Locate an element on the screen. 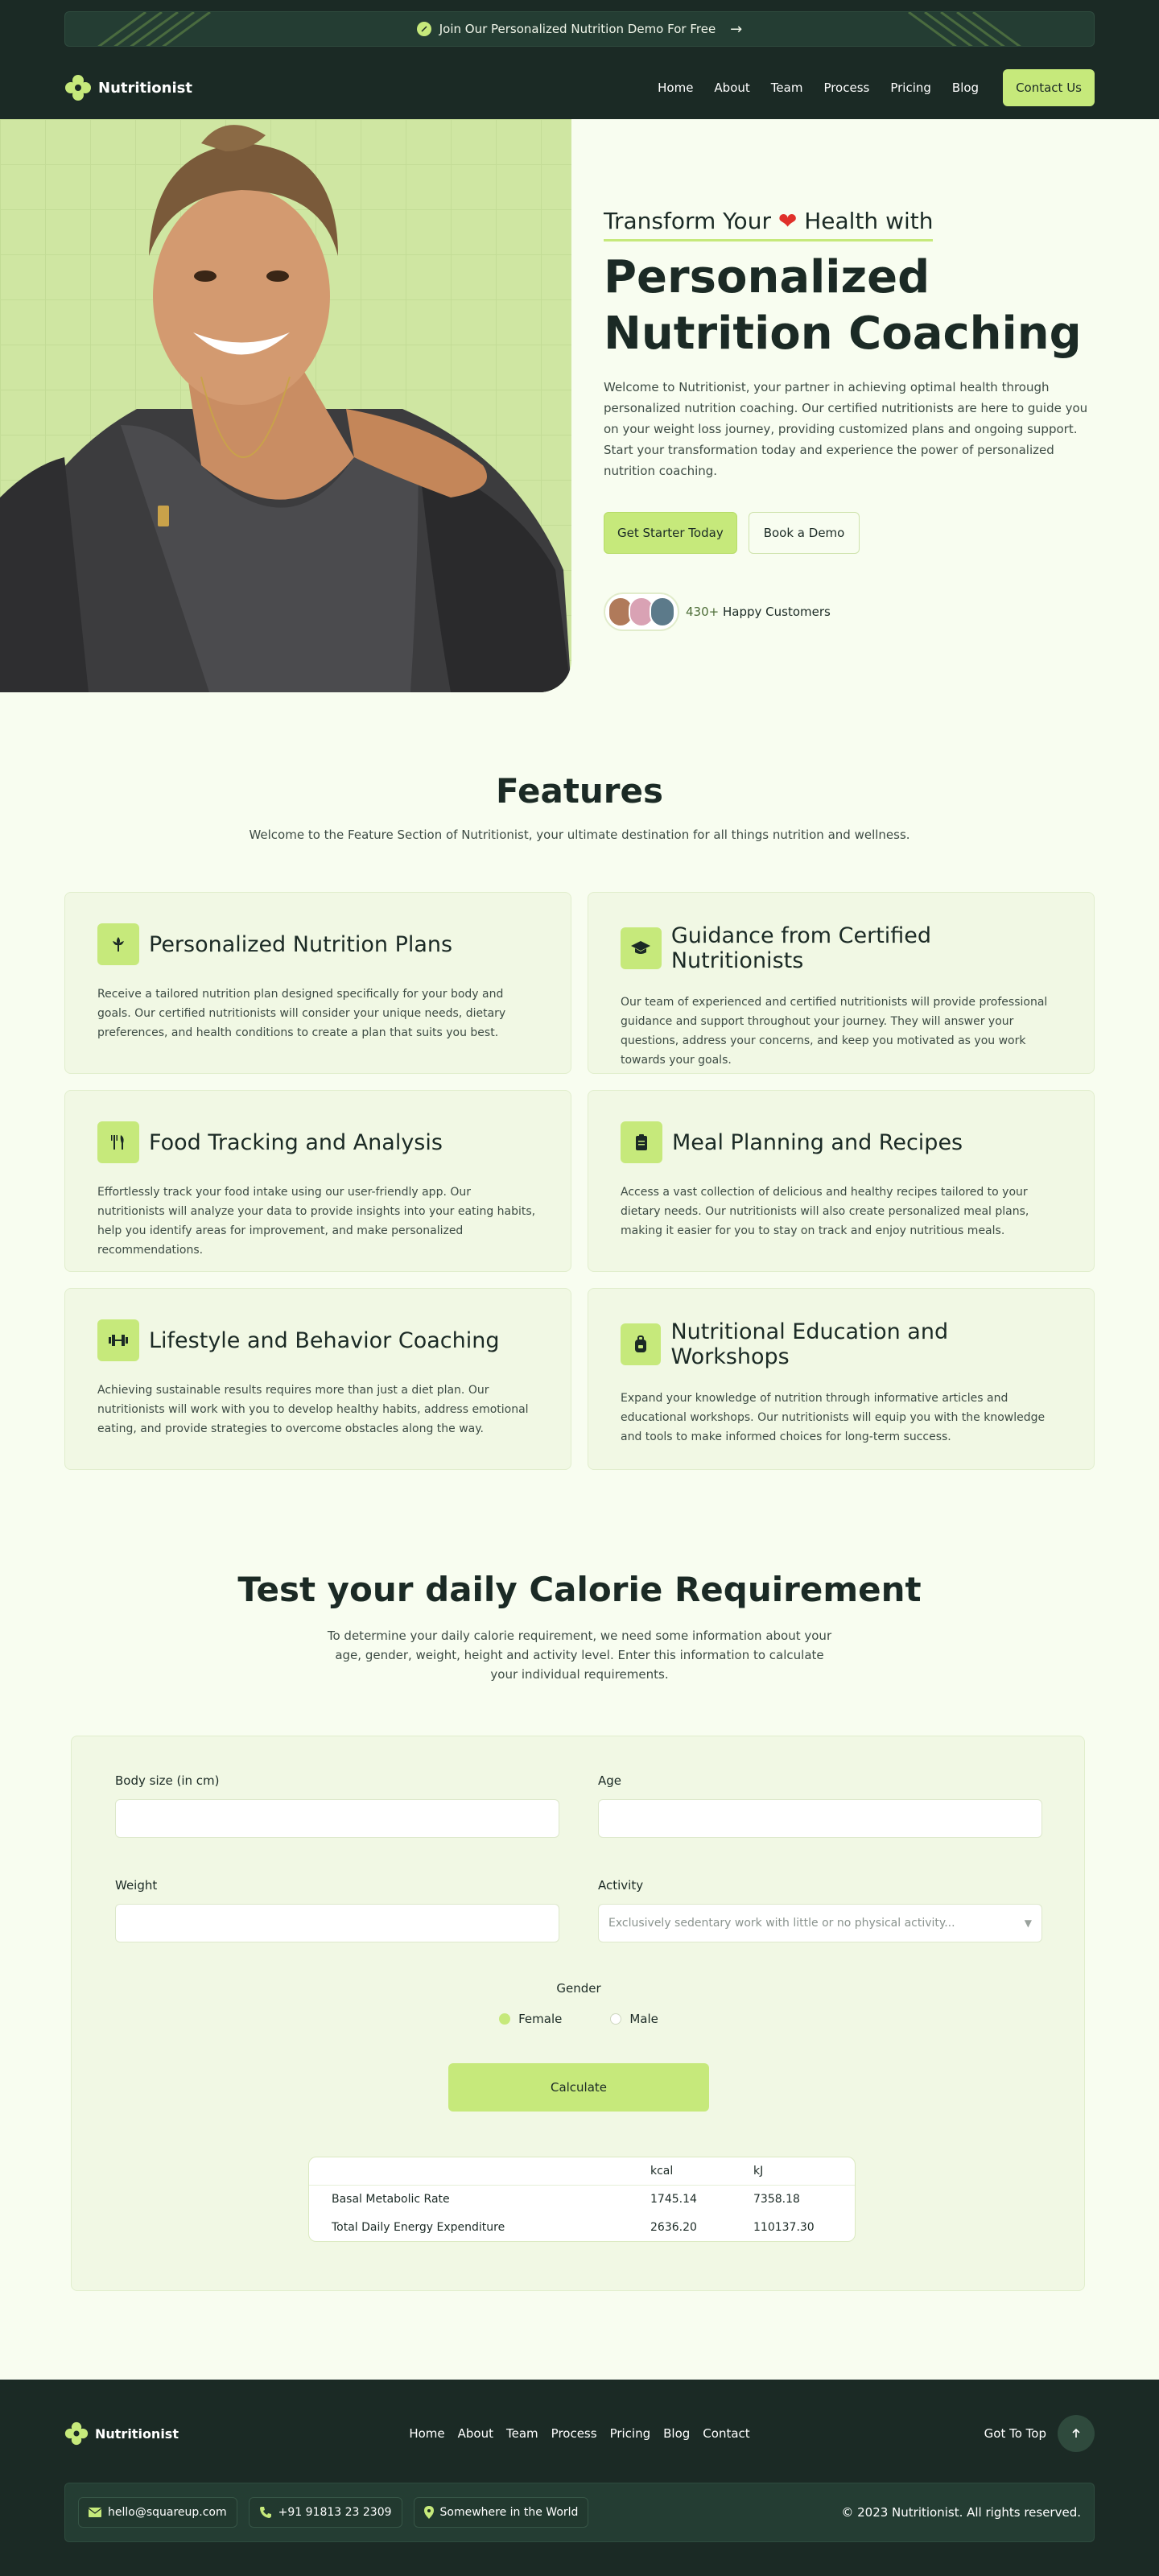 The width and height of the screenshot is (1159, 2576). phone-icon is located at coordinates (265, 2512).